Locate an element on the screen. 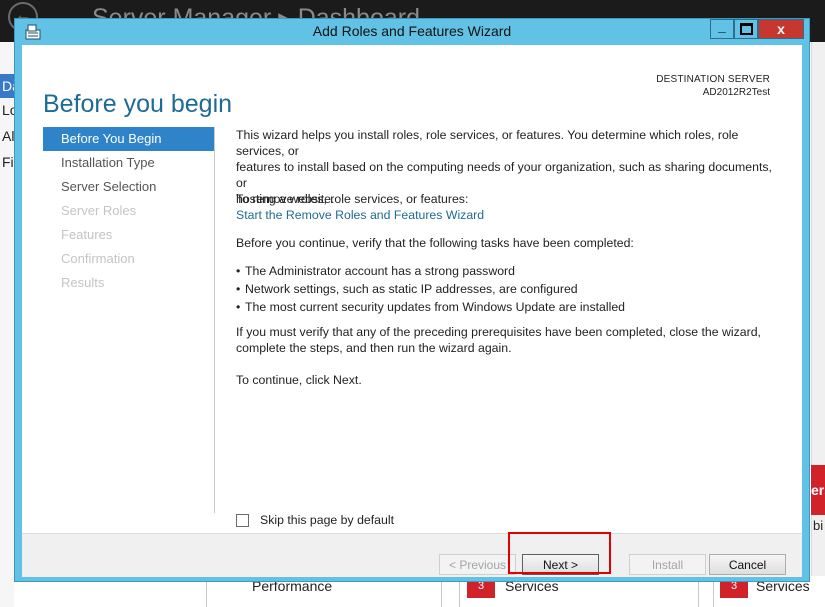 This screenshot has height=607, width=825. close-button: x is located at coordinates (781, 29).